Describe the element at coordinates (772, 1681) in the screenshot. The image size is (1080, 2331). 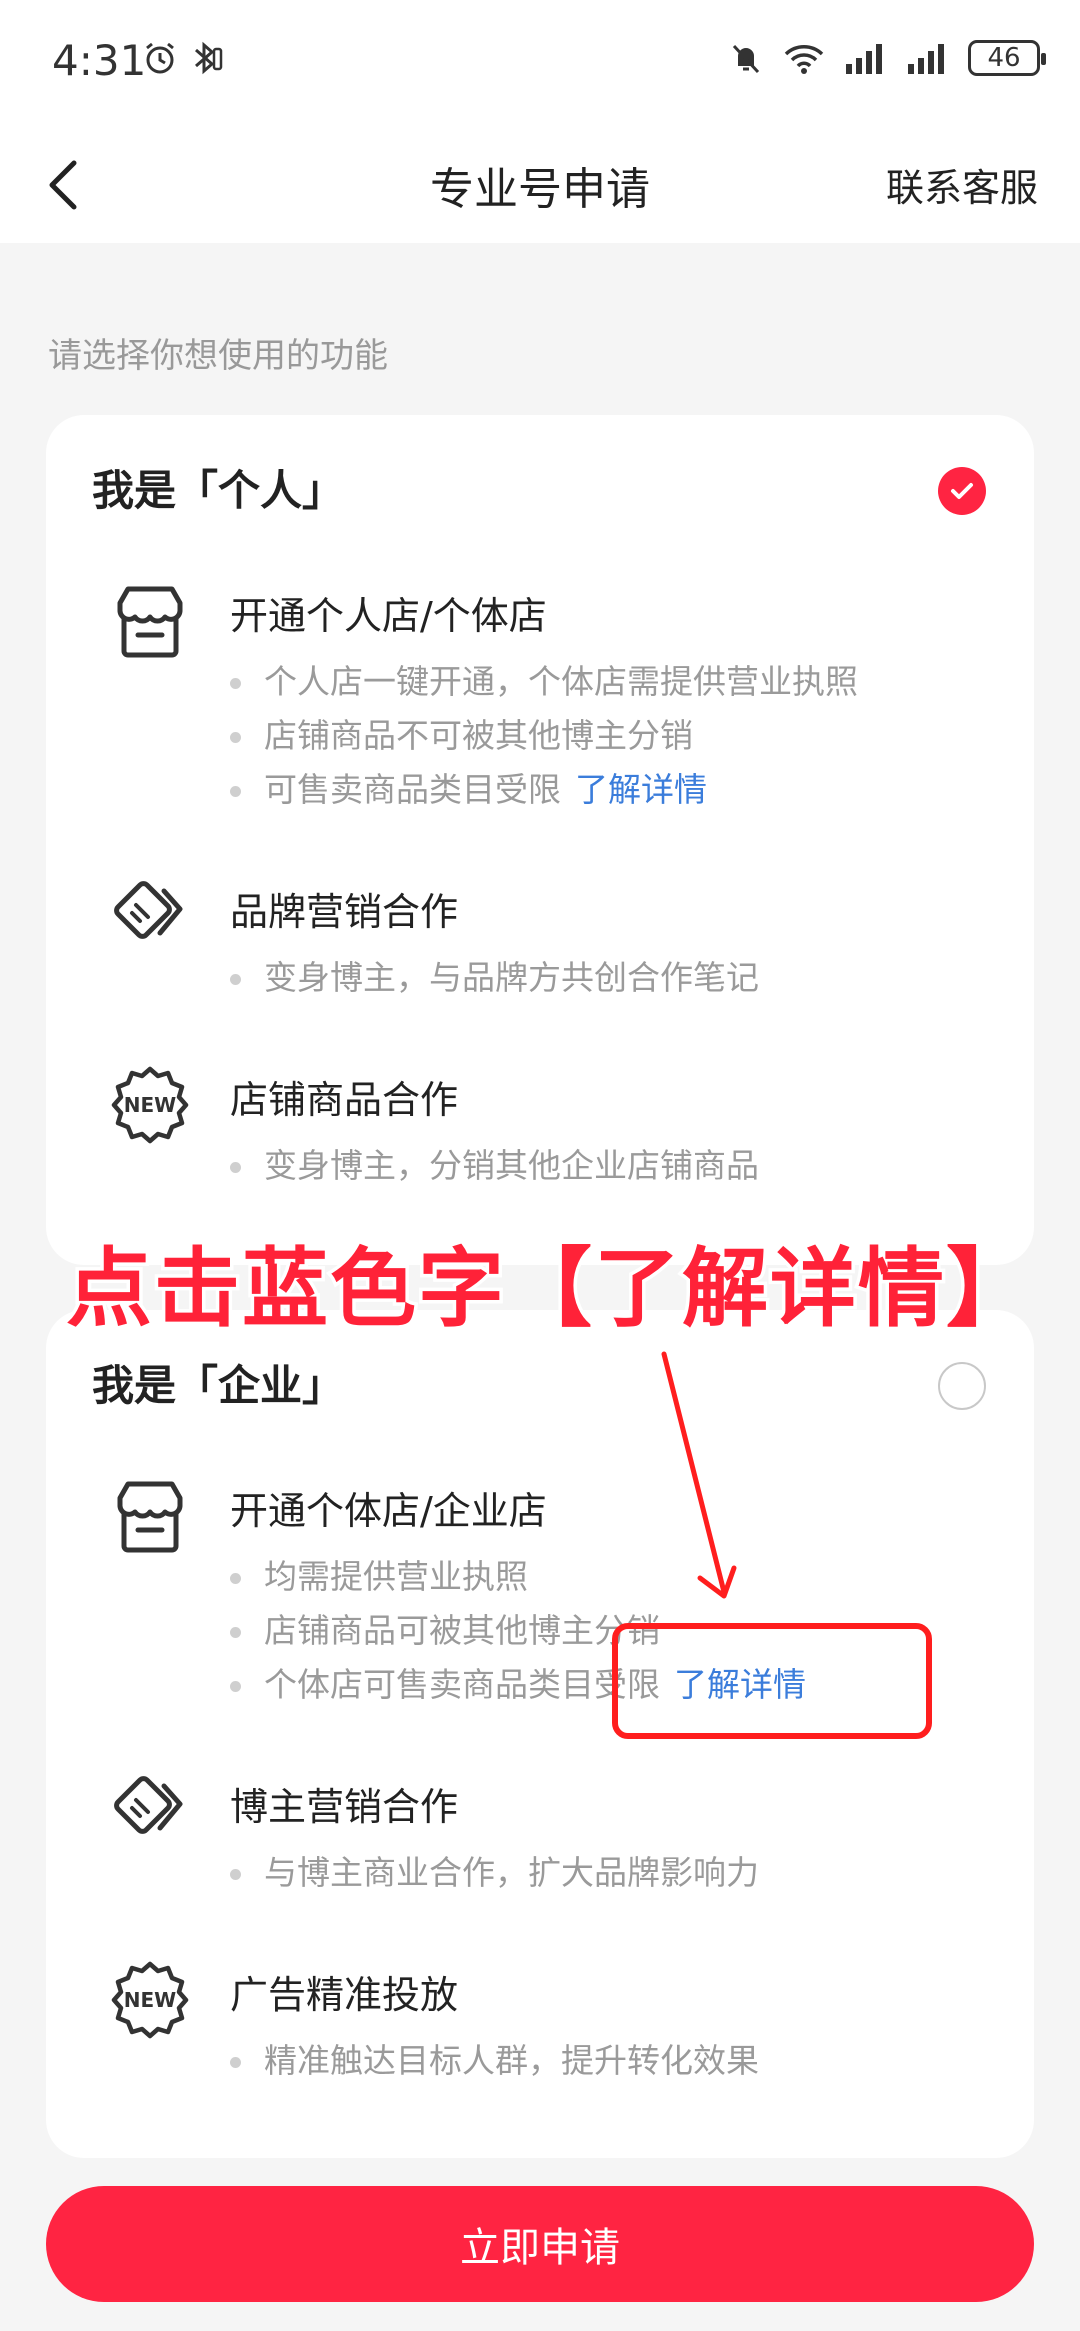
I see `annotation-highlight-box` at that location.